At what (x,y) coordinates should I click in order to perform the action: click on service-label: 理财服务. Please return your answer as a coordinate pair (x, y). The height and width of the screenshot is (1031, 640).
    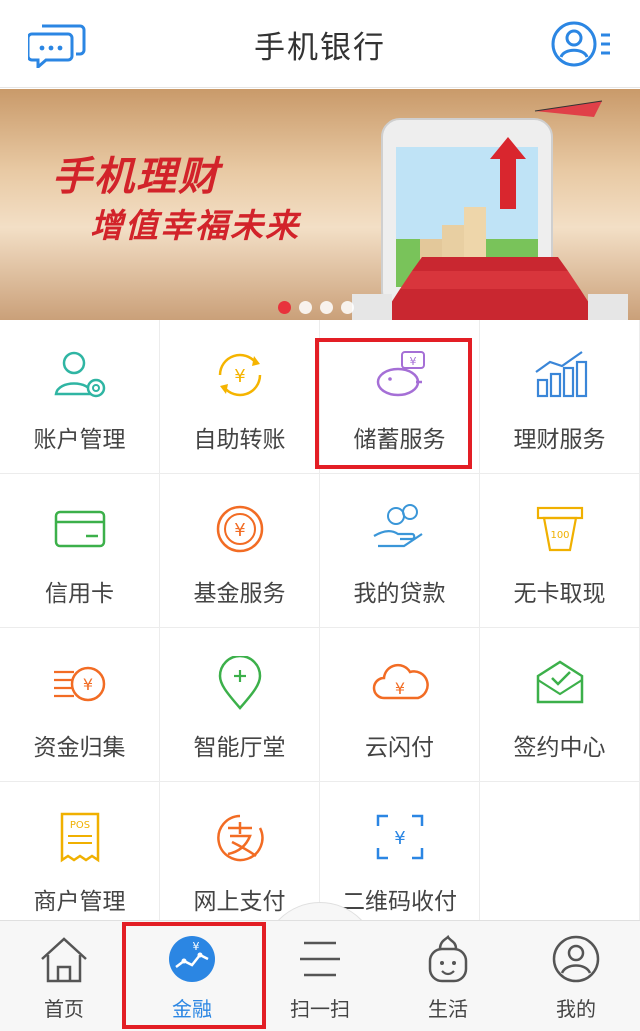
    Looking at the image, I should click on (559, 440).